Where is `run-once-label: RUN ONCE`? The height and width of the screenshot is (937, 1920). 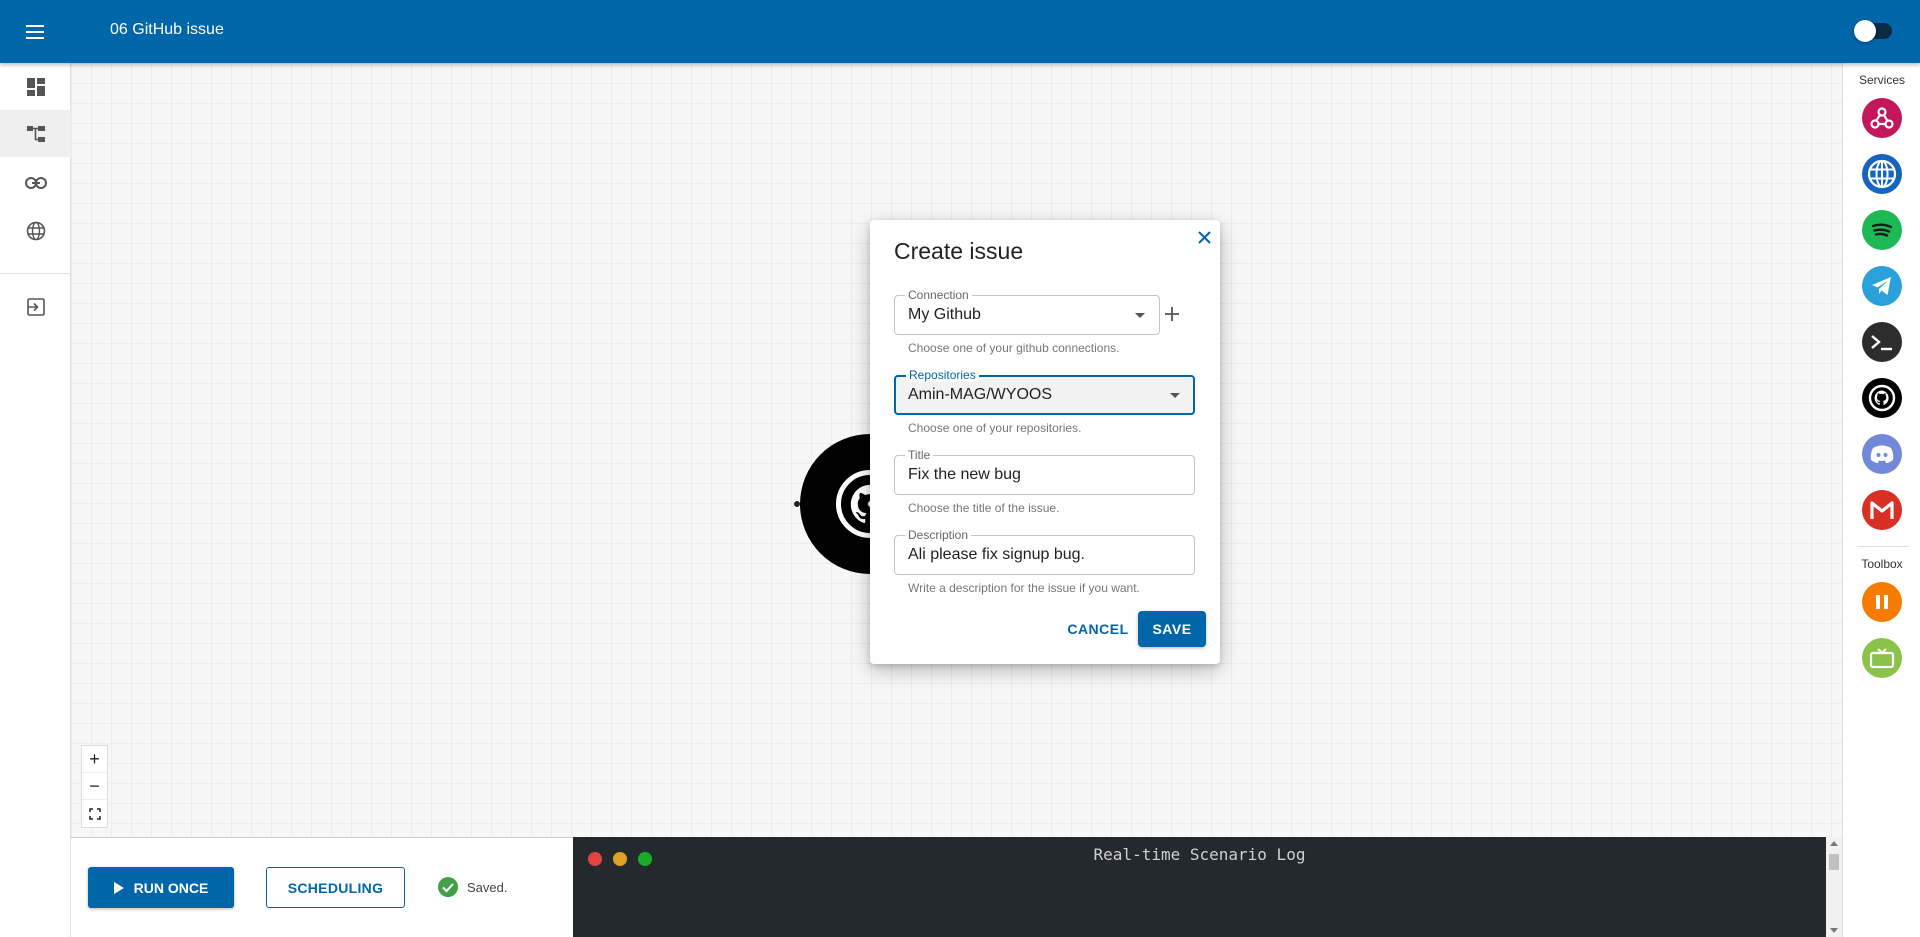 run-once-label: RUN ONCE is located at coordinates (171, 887).